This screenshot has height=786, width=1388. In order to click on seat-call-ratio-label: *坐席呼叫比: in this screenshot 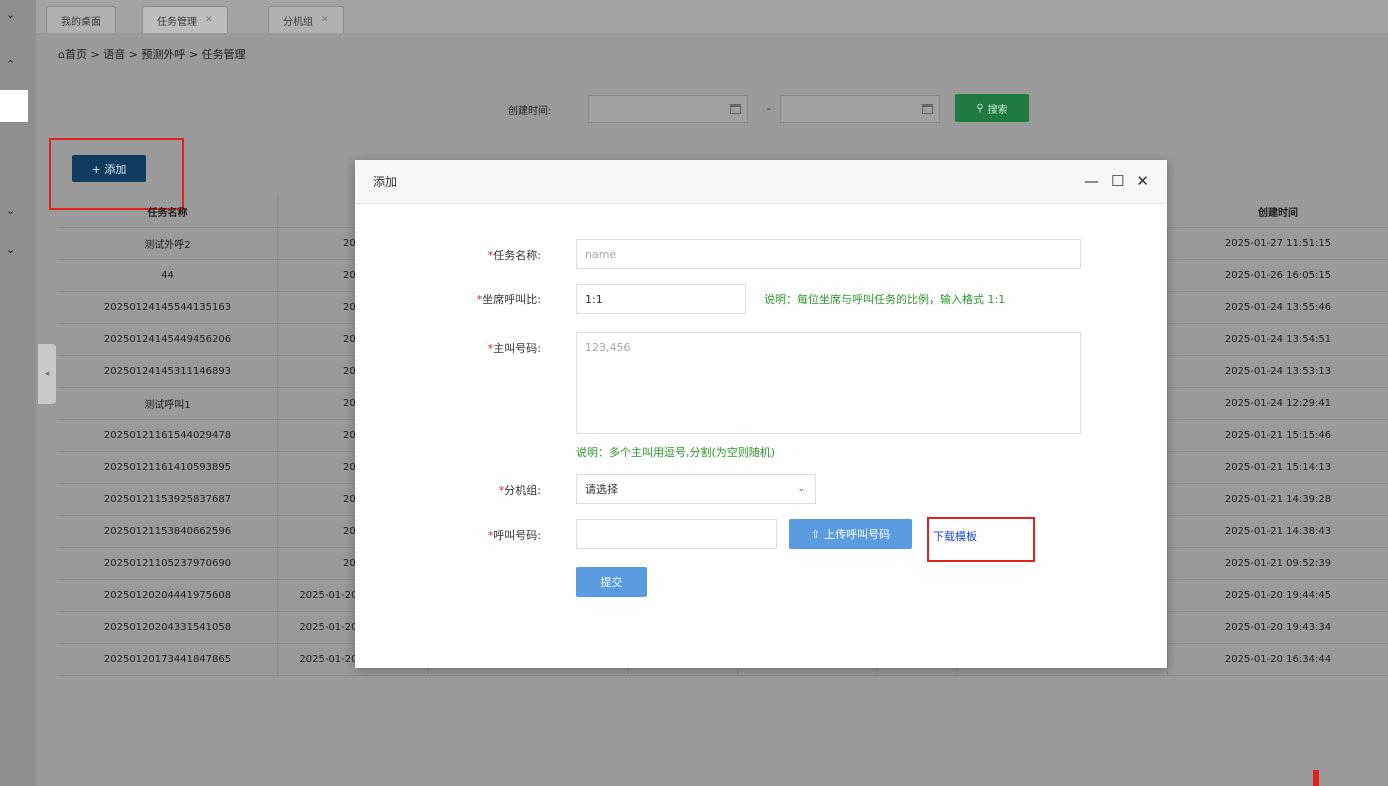, I will do `click(508, 299)`.